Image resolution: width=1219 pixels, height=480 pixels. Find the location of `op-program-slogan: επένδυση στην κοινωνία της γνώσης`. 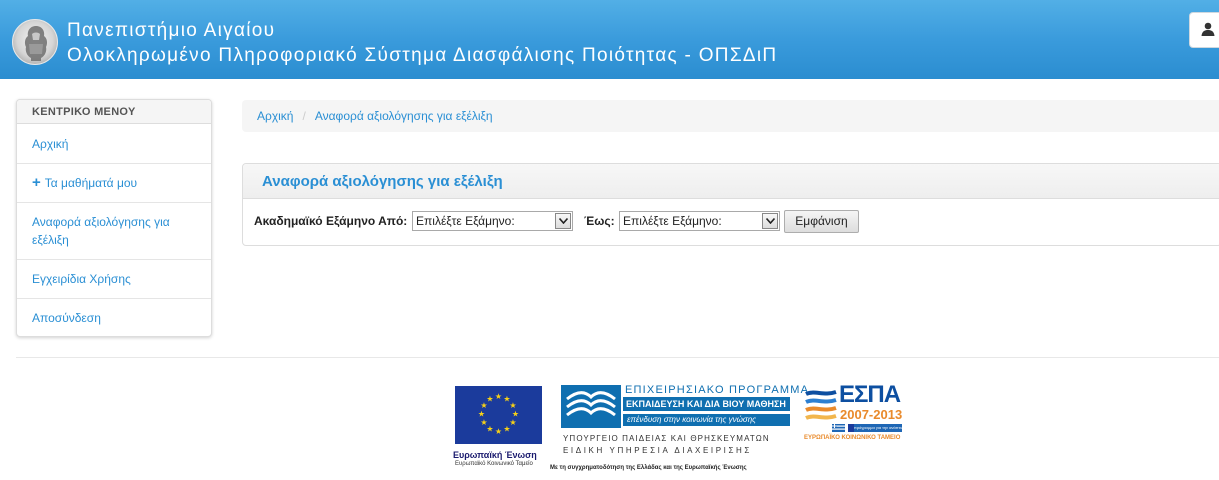

op-program-slogan: επένδυση στην κοινωνία της γνώσης is located at coordinates (706, 420).